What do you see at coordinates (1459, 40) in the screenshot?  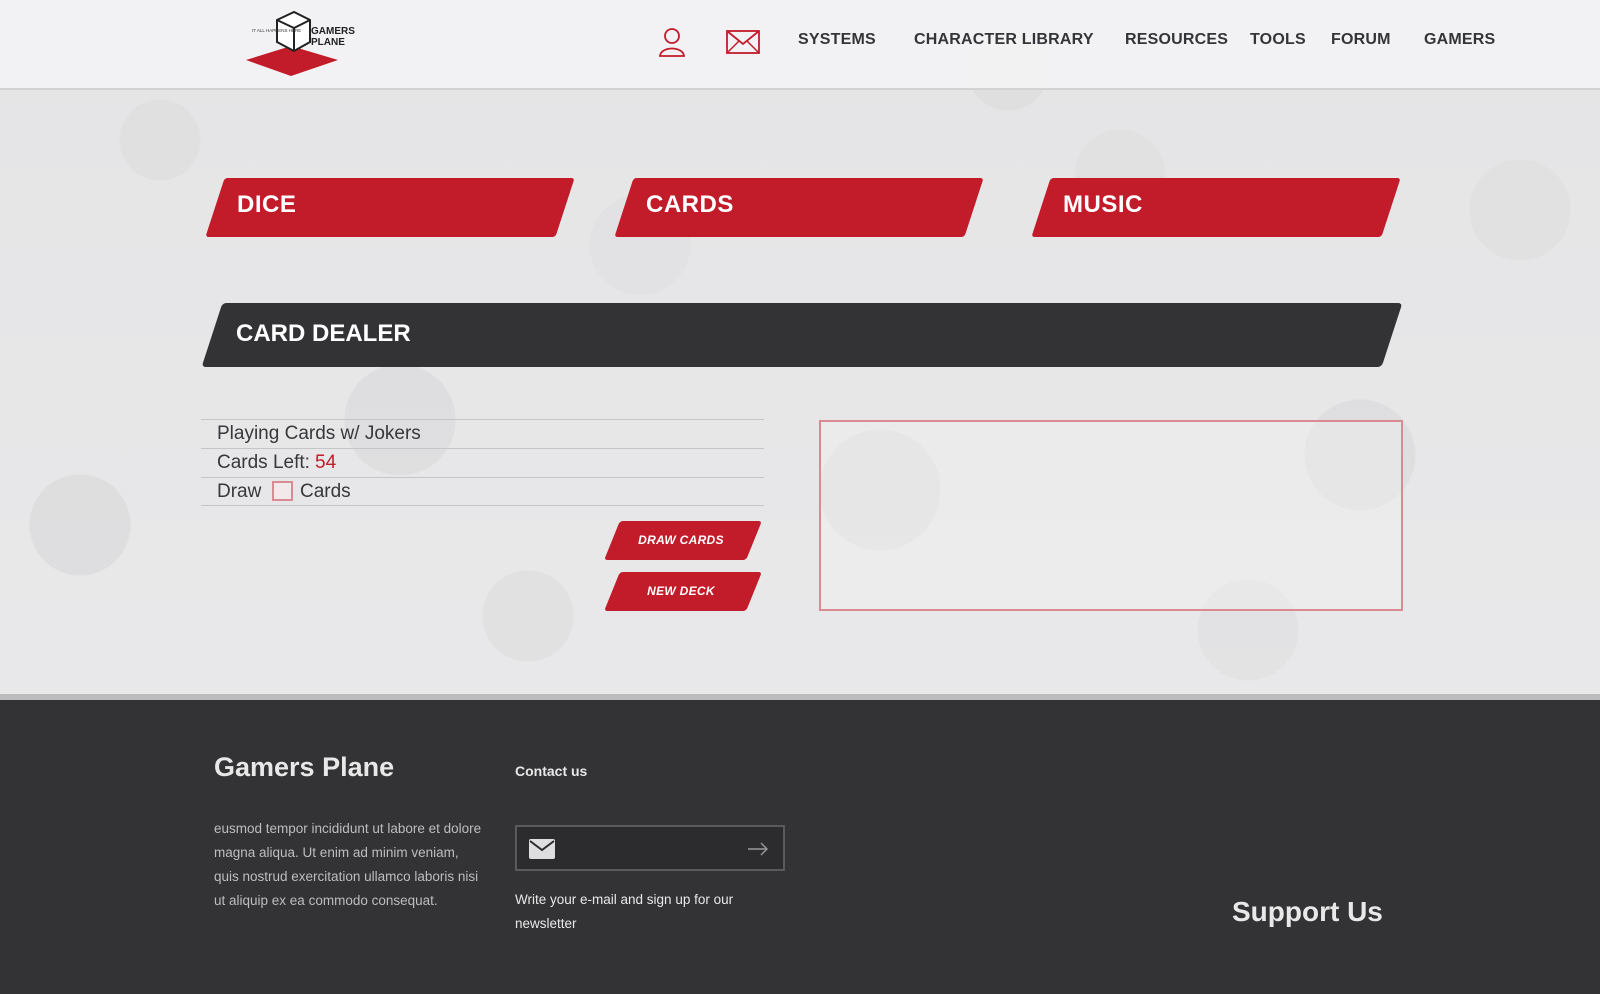 I see `nav-gamers: GAMERS` at bounding box center [1459, 40].